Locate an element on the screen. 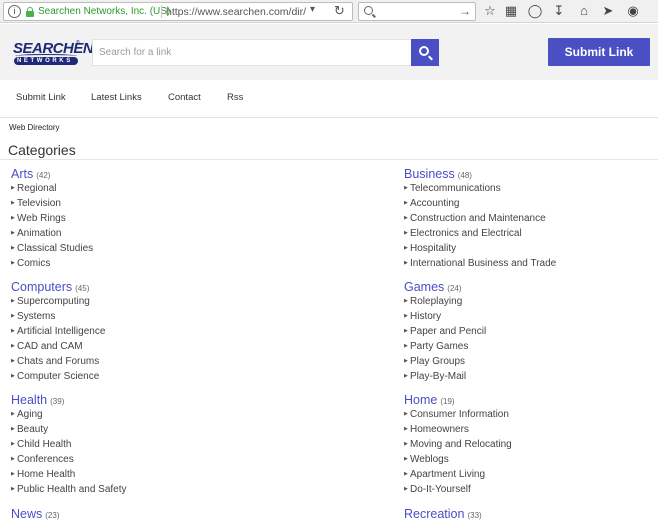 The height and width of the screenshot is (525, 658). dropdown-icon: ▾ is located at coordinates (312, 9).